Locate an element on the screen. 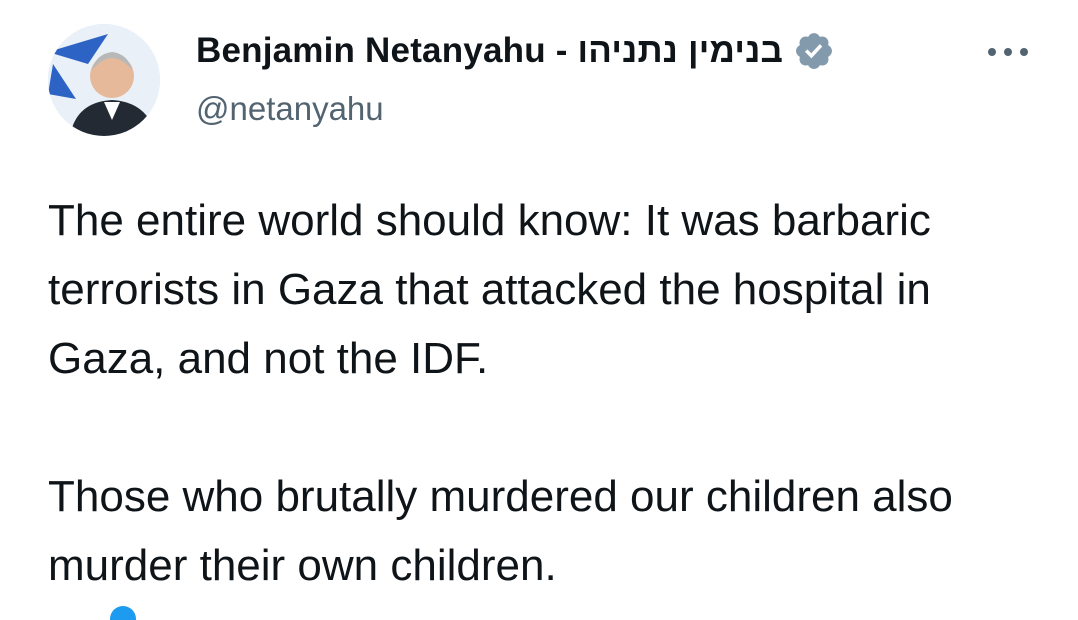 This screenshot has width=1078, height=620. verified-badge-icon is located at coordinates (814, 51).